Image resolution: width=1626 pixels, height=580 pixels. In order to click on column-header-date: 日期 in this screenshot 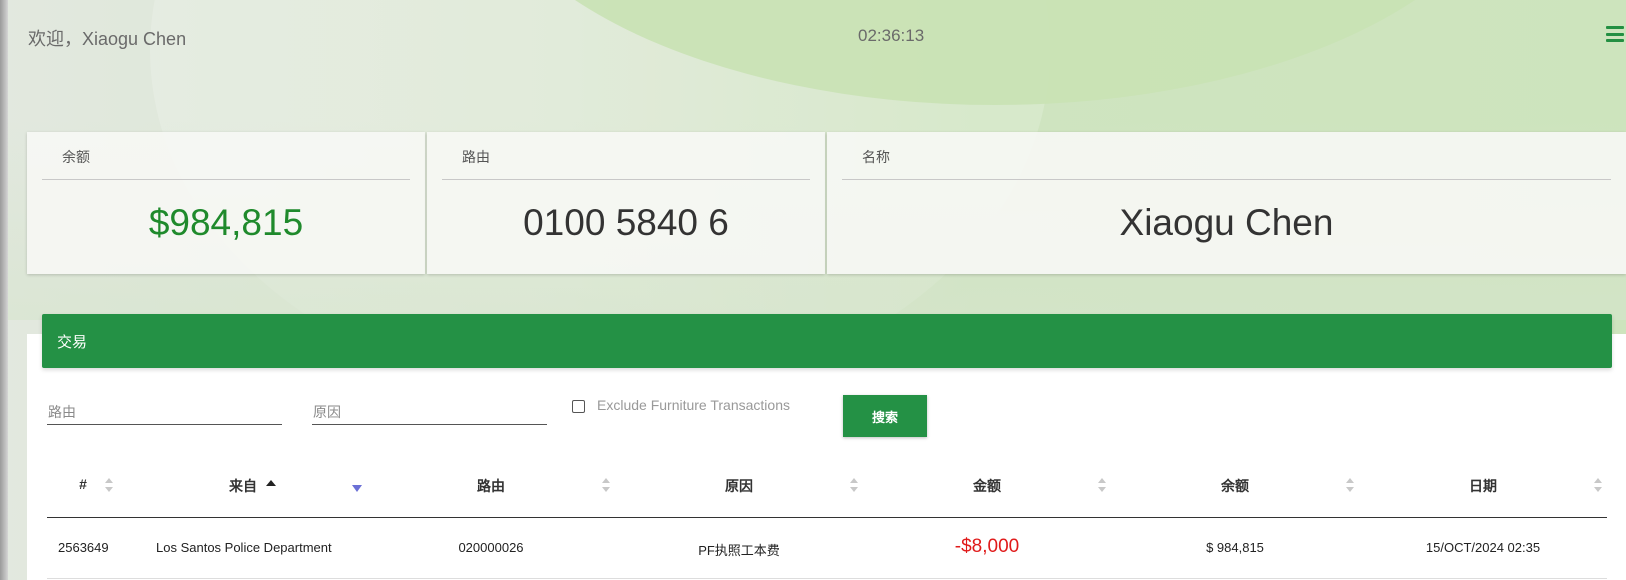, I will do `click(1483, 486)`.